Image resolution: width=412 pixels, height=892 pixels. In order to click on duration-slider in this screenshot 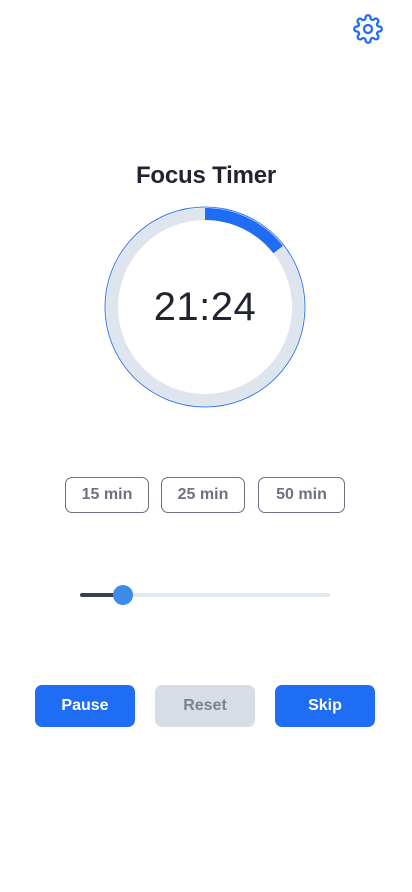, I will do `click(205, 595)`.